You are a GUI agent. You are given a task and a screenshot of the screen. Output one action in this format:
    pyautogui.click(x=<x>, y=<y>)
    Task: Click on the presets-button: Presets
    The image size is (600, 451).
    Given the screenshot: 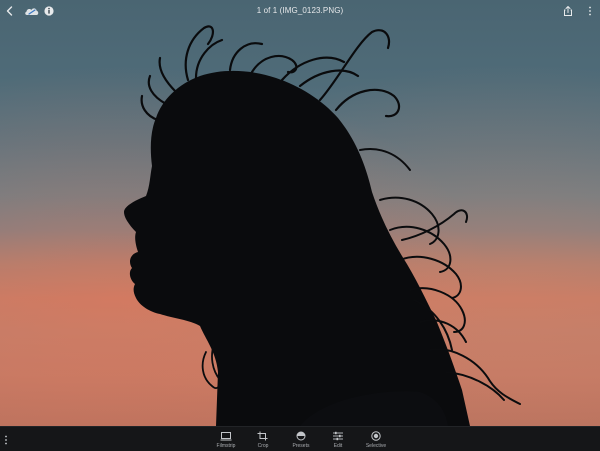 What is the action you would take?
    pyautogui.click(x=301, y=441)
    